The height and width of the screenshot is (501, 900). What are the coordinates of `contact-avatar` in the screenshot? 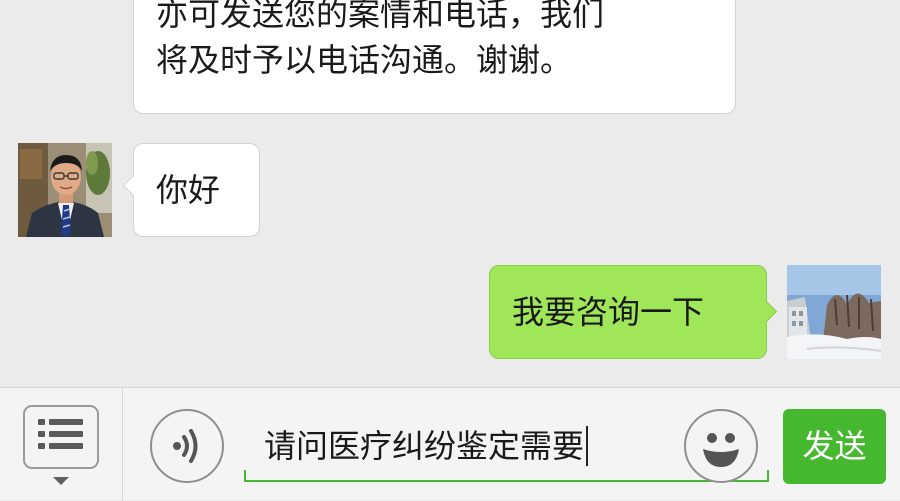 It's located at (65, 190).